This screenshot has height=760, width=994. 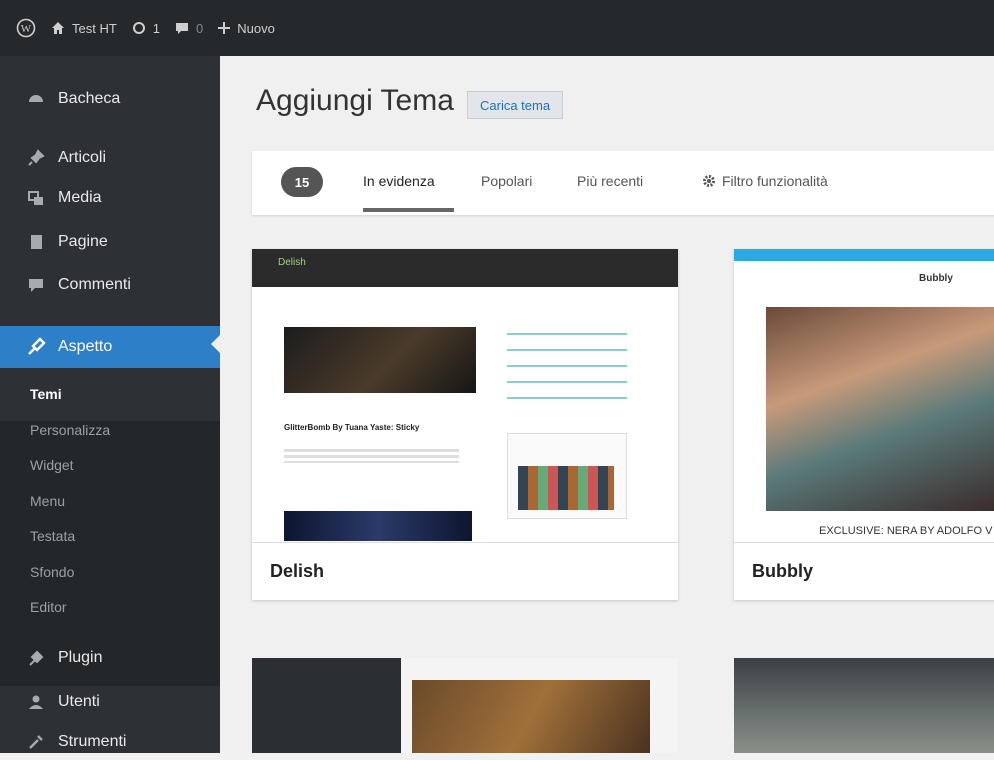 What do you see at coordinates (79, 701) in the screenshot?
I see `menu-label: Utenti` at bounding box center [79, 701].